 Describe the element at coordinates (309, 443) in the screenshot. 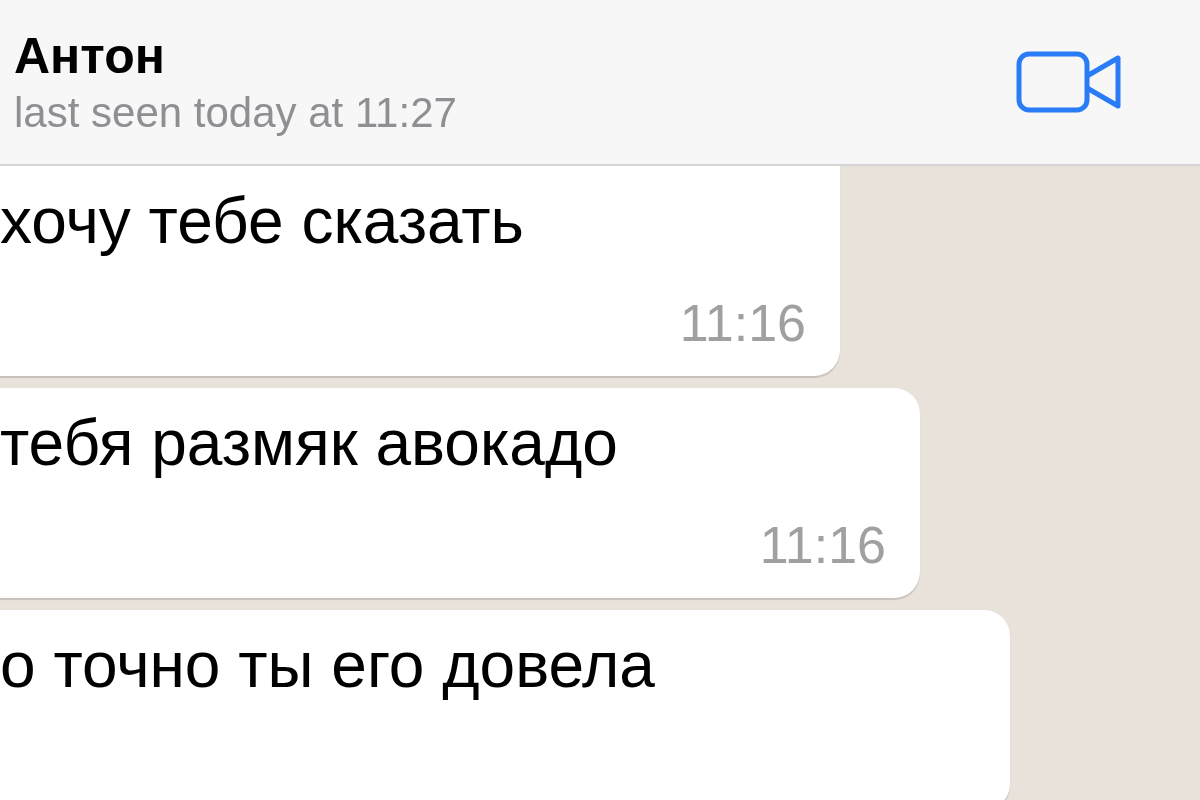

I see `message-text: тебя размяк авокадо` at that location.